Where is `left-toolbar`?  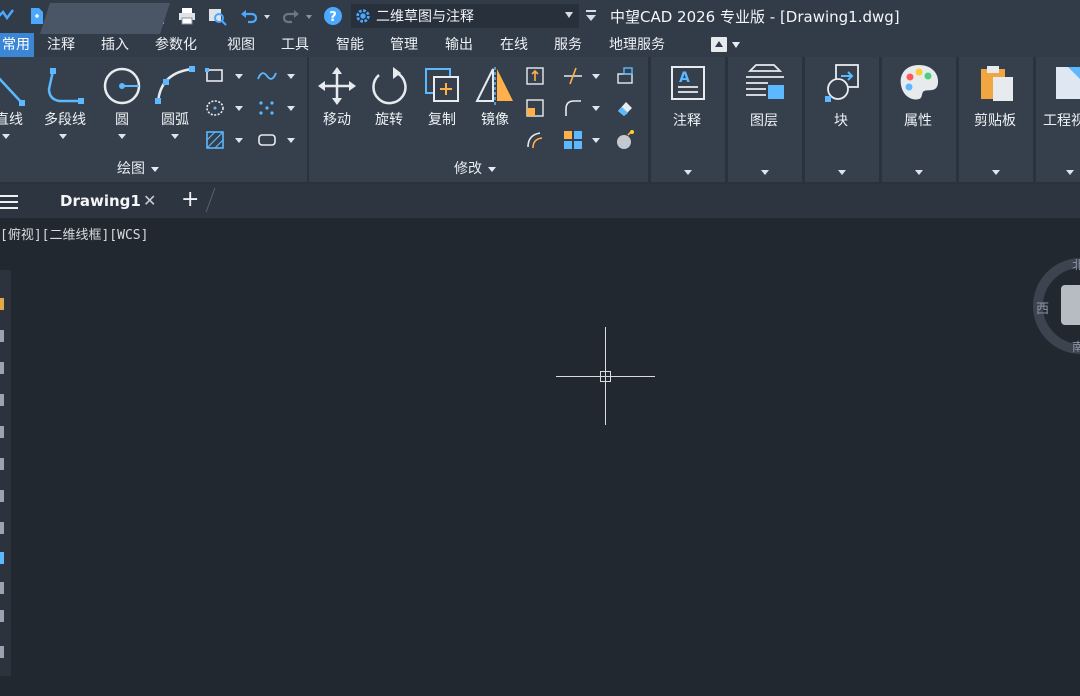
left-toolbar is located at coordinates (5, 473).